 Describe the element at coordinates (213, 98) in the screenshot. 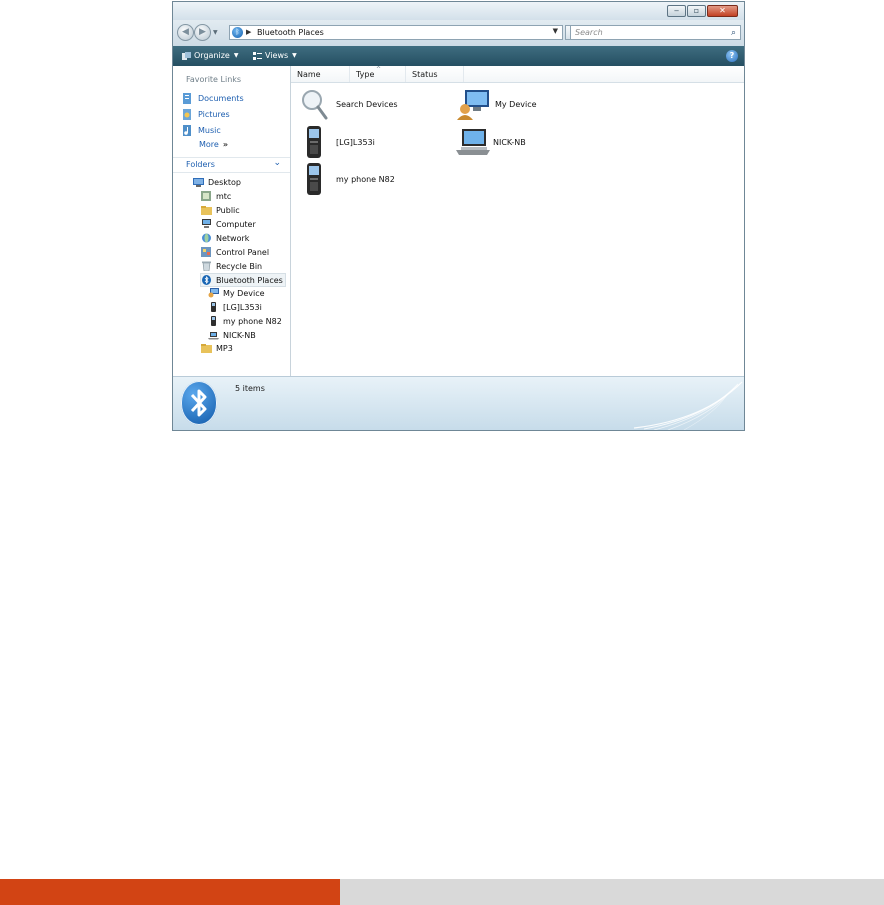

I see `favorite-link-documents: Documents` at that location.